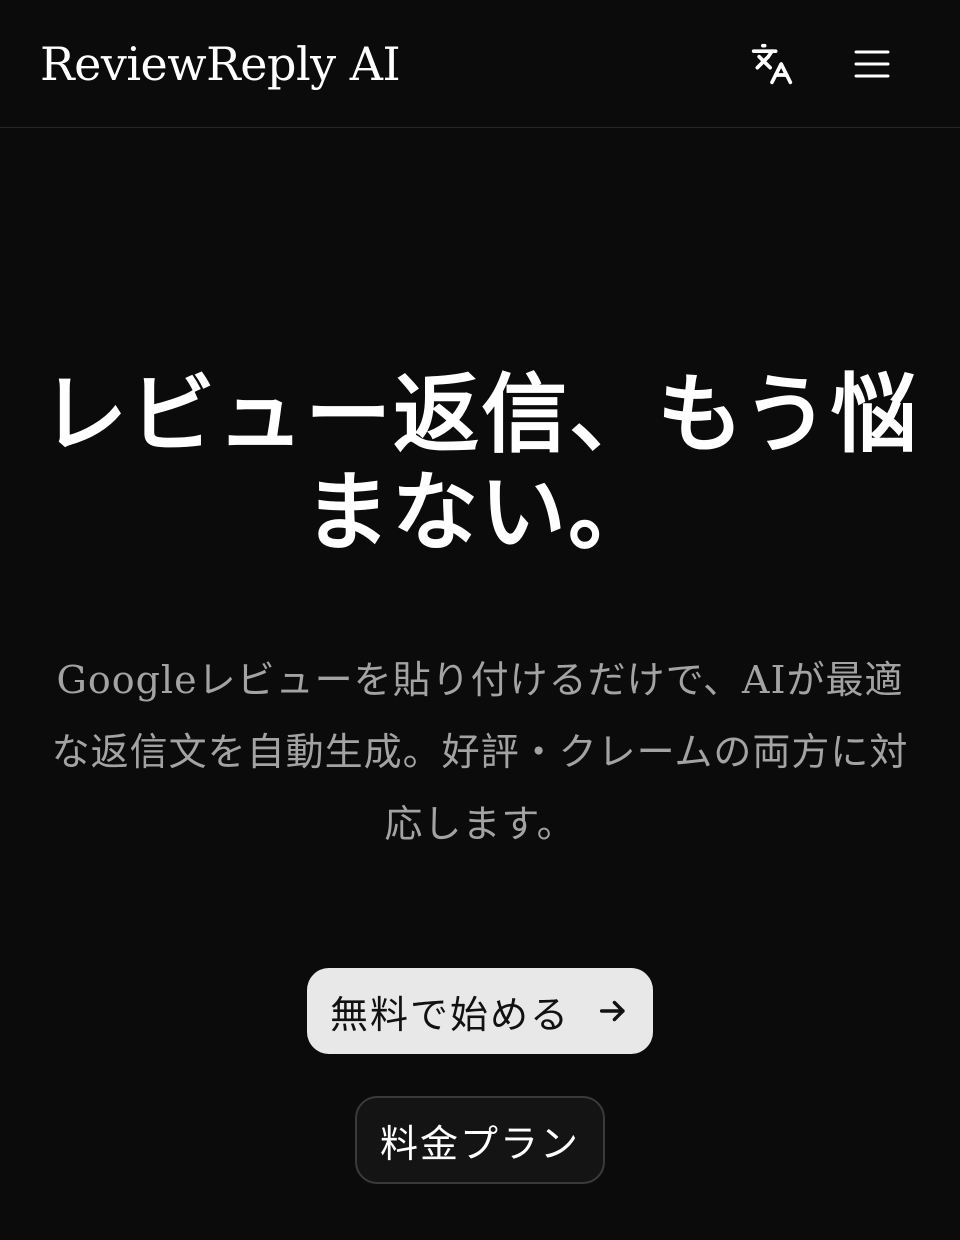 The image size is (960, 1240). What do you see at coordinates (822, 64) in the screenshot?
I see `header-actions` at bounding box center [822, 64].